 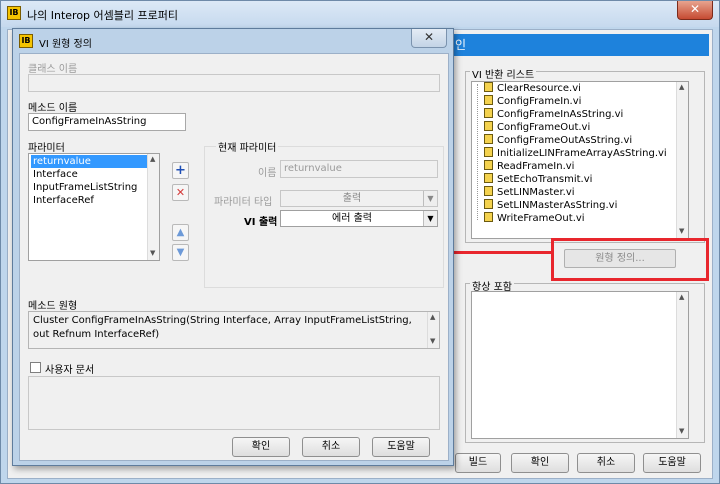 What do you see at coordinates (529, 192) in the screenshot?
I see `list-item: SetLINMaster.vi` at bounding box center [529, 192].